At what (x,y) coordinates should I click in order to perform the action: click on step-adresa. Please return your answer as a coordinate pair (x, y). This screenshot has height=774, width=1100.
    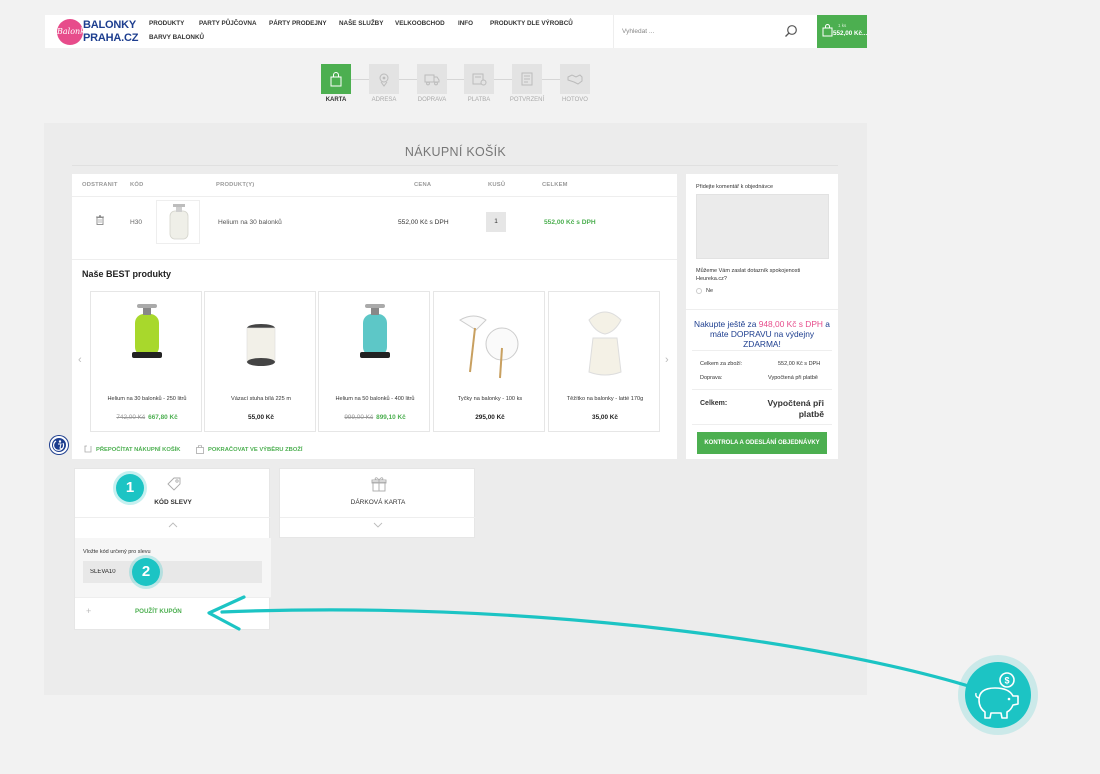
    Looking at the image, I should click on (384, 79).